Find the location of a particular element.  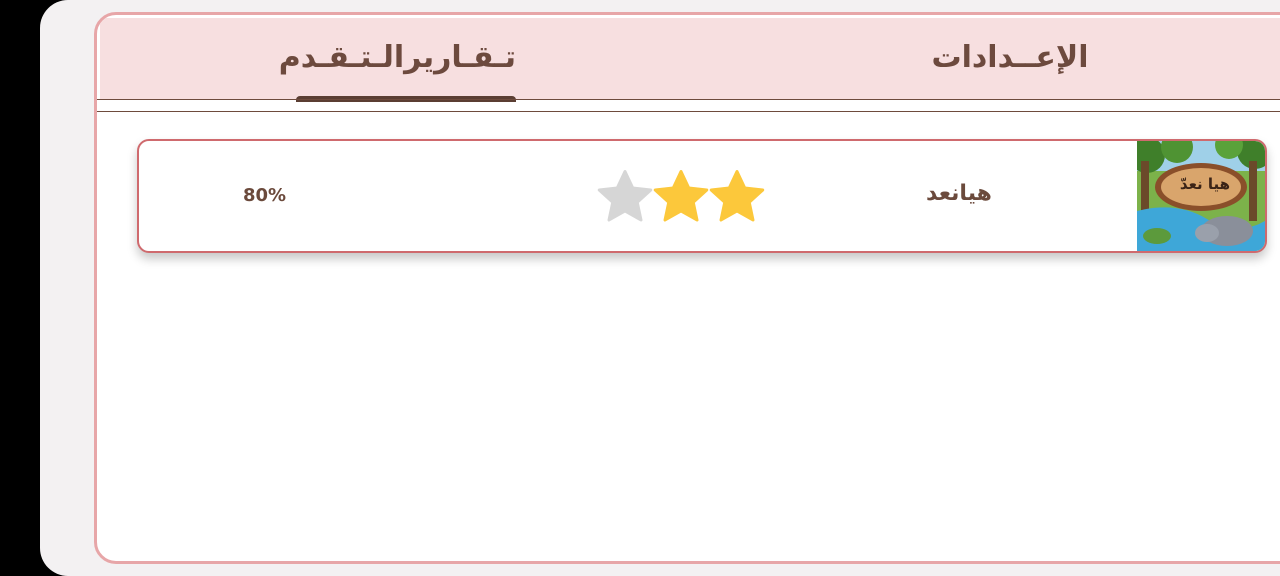

thumbnail-sign-text: هيا نعدّ is located at coordinates (1205, 184).